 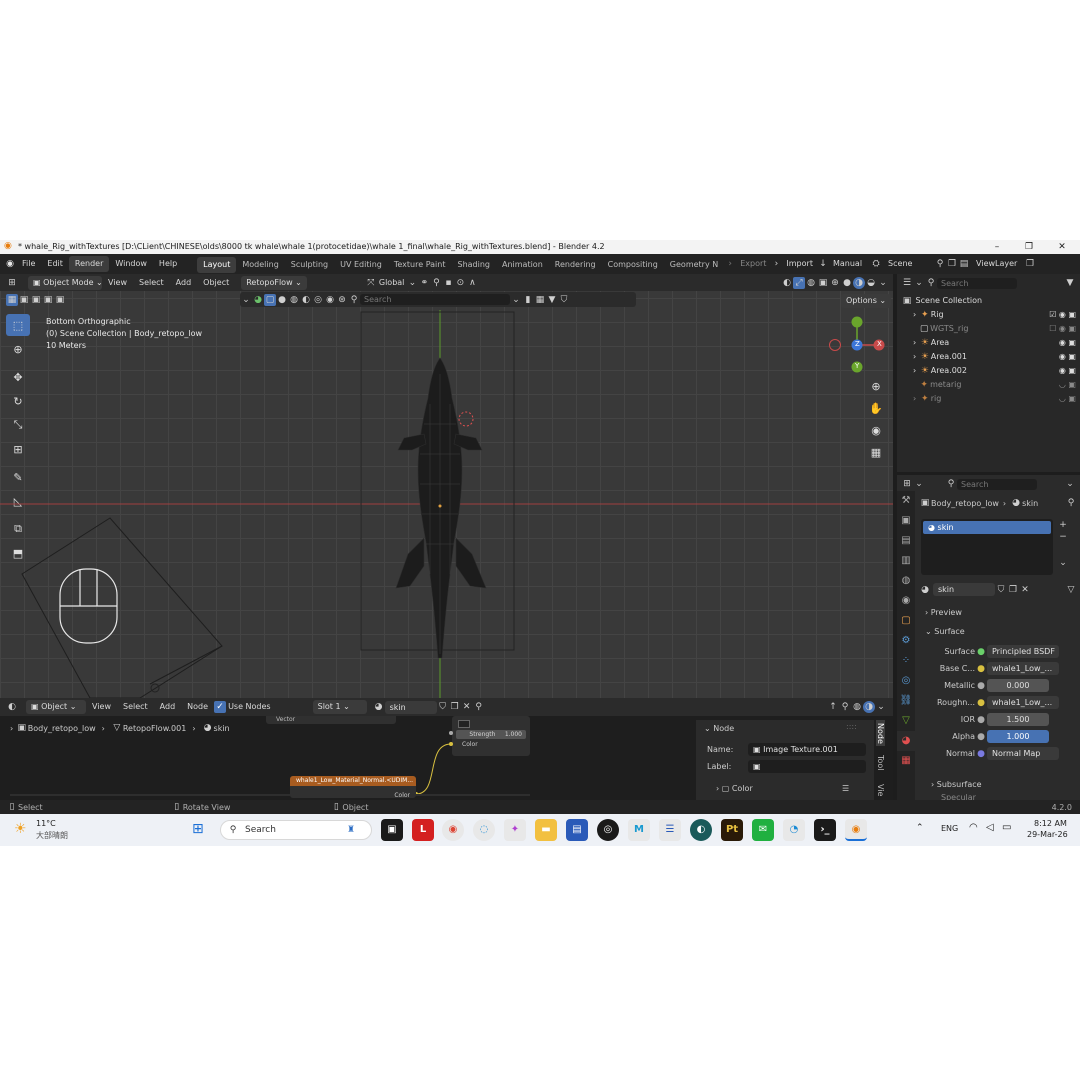 What do you see at coordinates (794, 830) in the screenshot?
I see `chat-icon: ◔` at bounding box center [794, 830].